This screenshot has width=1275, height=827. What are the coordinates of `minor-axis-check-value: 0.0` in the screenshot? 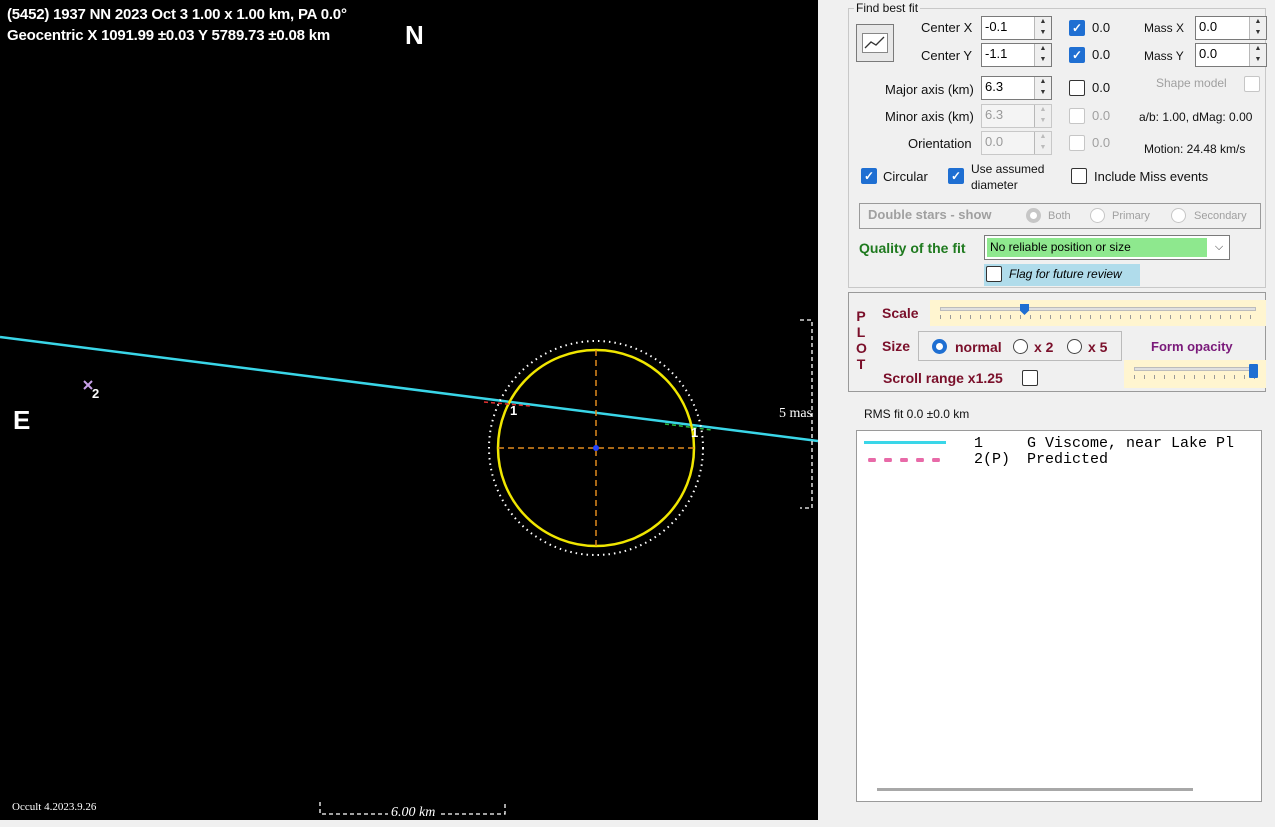 It's located at (1101, 115).